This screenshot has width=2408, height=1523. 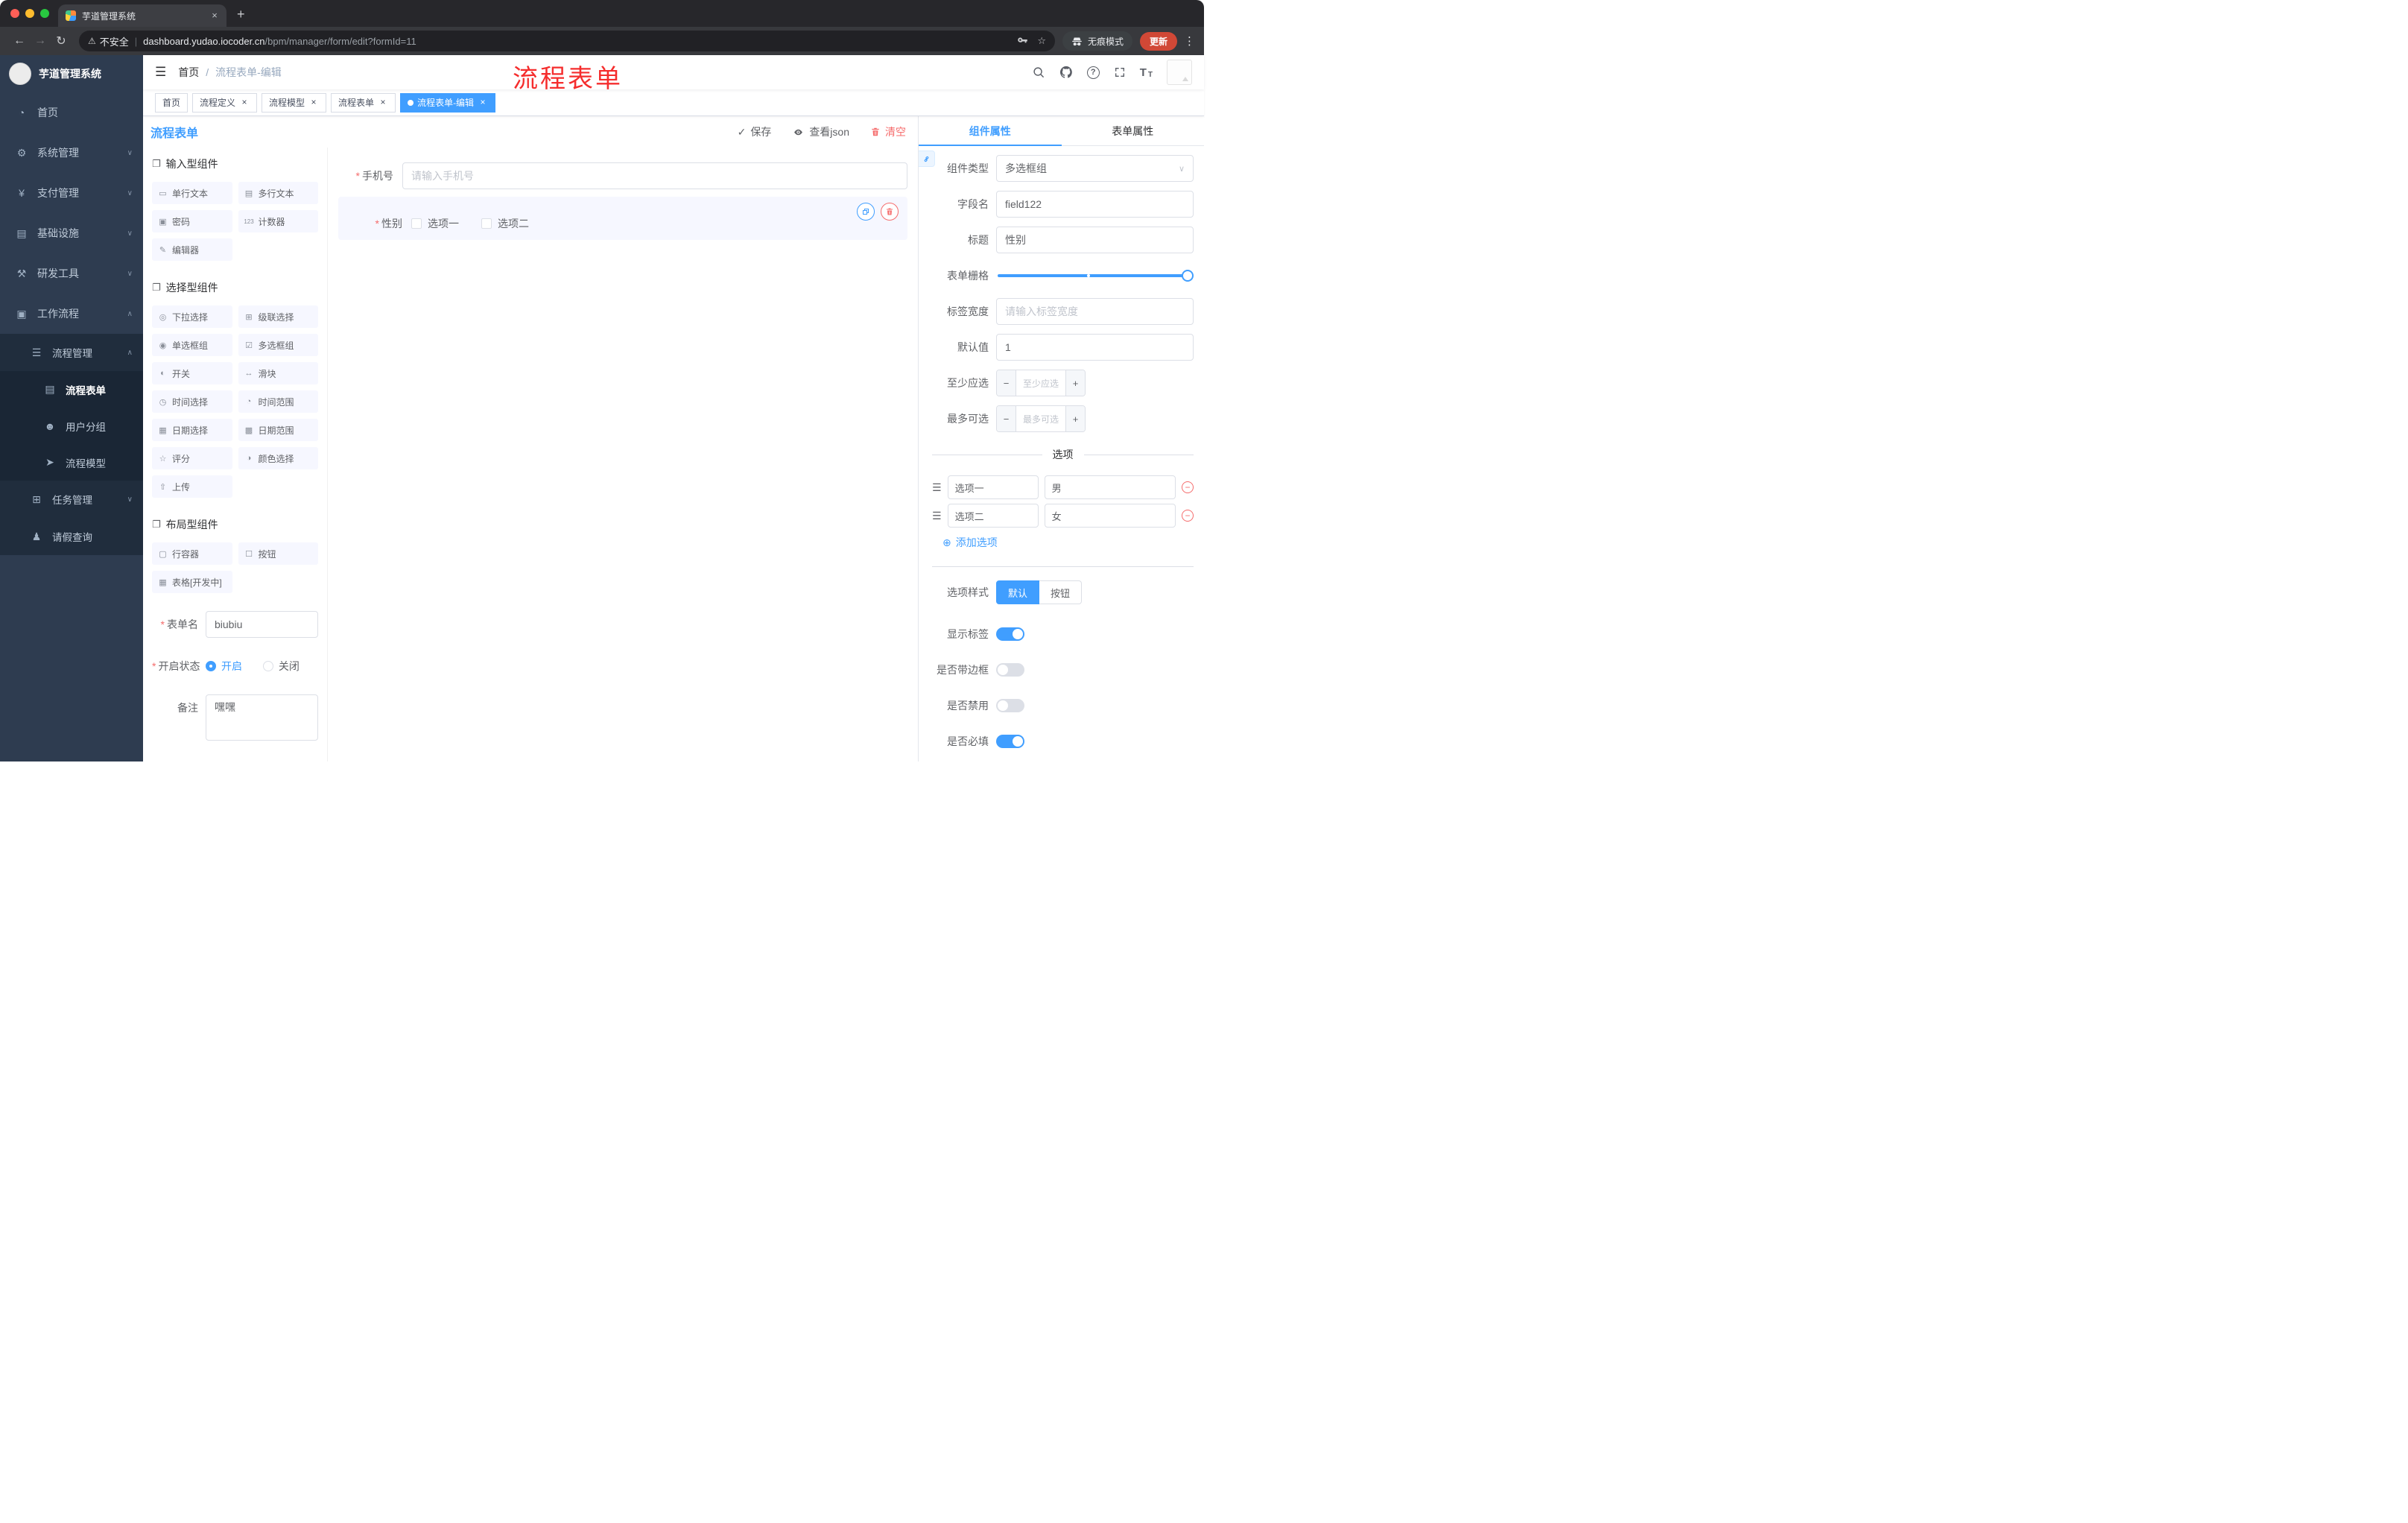 I want to click on tab-close-icon: ×, so click(x=215, y=16).